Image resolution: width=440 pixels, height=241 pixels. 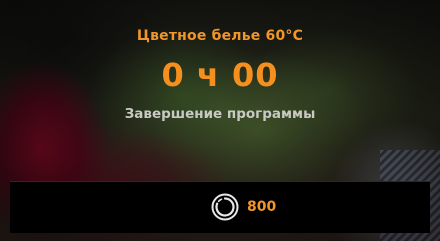 I want to click on program-status: Завершение программы, so click(x=220, y=114).